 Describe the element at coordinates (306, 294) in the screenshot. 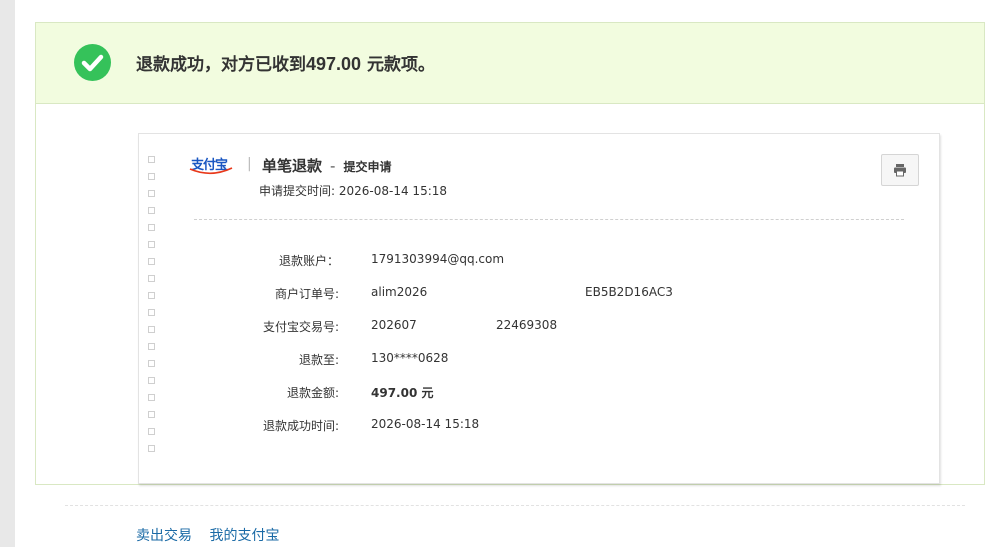

I see `detail-label: 商户订单号:` at that location.